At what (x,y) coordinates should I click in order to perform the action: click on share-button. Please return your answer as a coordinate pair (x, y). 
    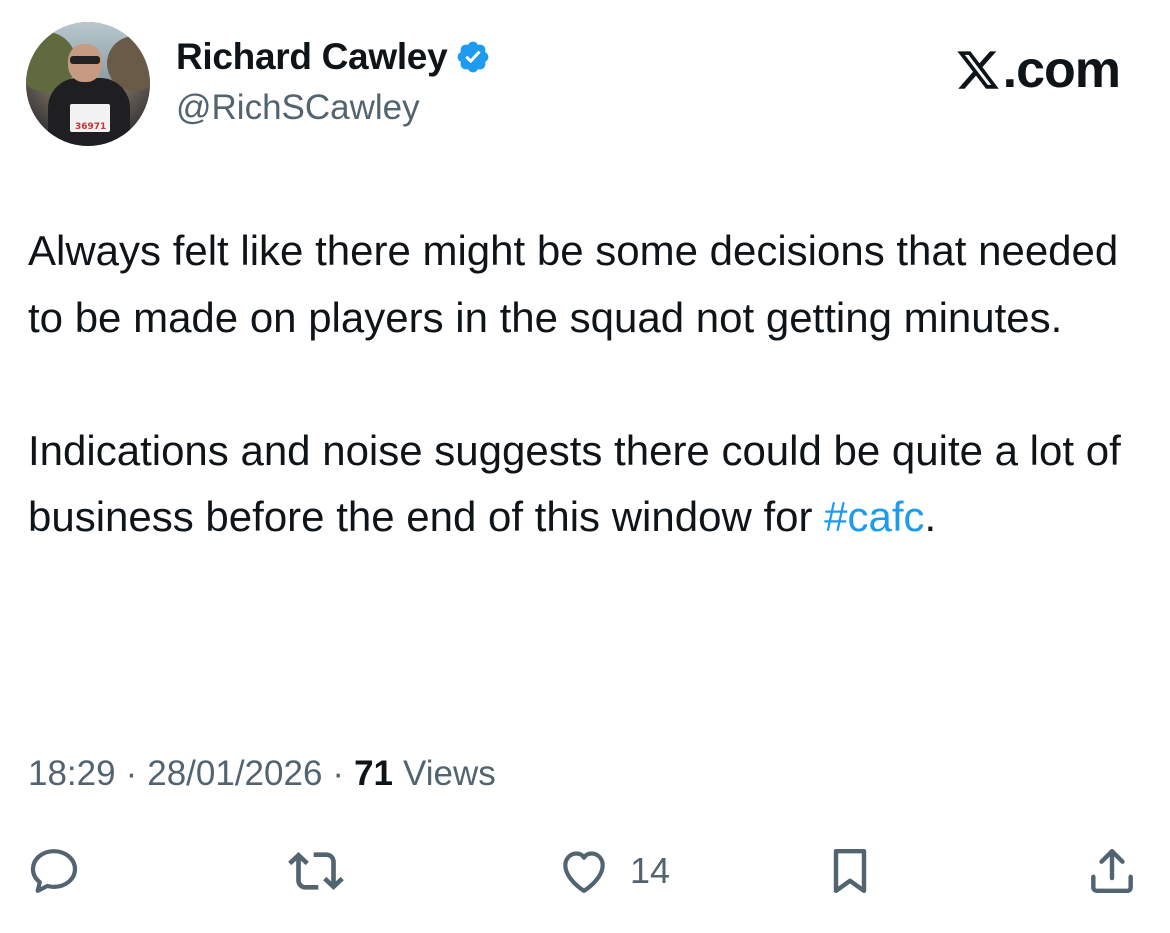
    Looking at the image, I should click on (1121, 871).